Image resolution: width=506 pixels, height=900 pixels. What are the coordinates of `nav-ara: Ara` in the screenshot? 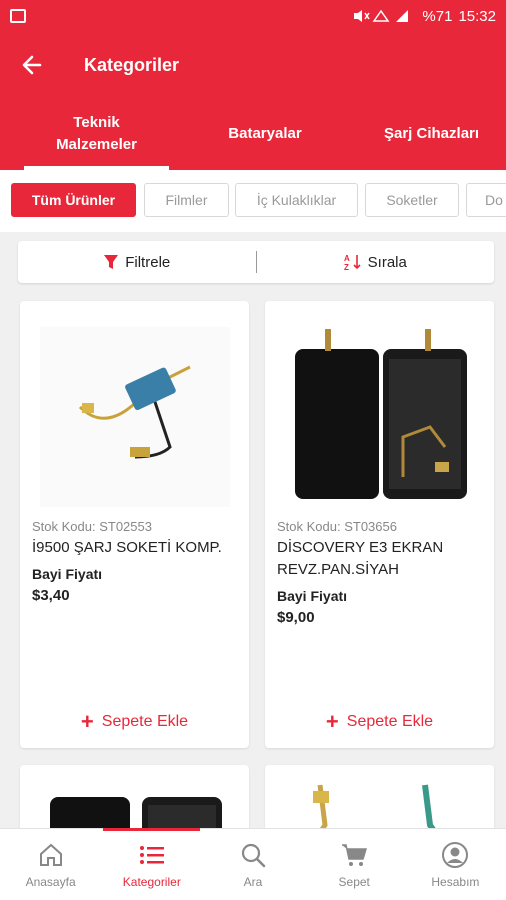 It's located at (252, 864).